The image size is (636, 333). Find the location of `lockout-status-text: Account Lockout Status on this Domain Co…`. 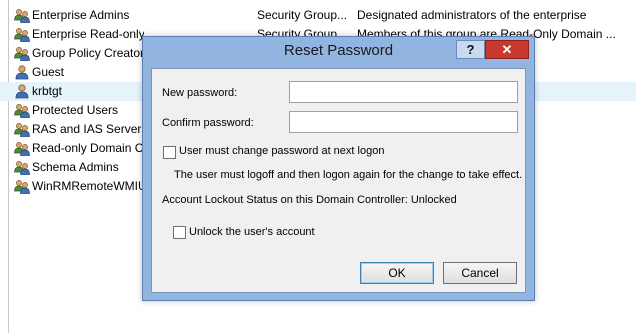

lockout-status-text: Account Lockout Status on this Domain Co… is located at coordinates (309, 200).